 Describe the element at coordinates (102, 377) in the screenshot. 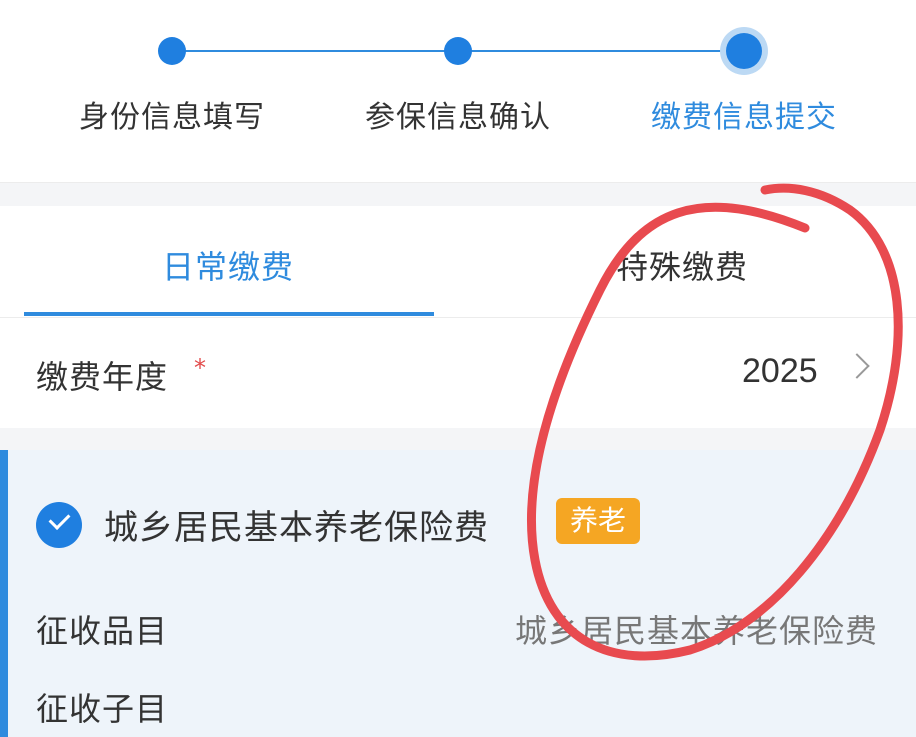

I see `payment-year-label: 缴费年度` at that location.